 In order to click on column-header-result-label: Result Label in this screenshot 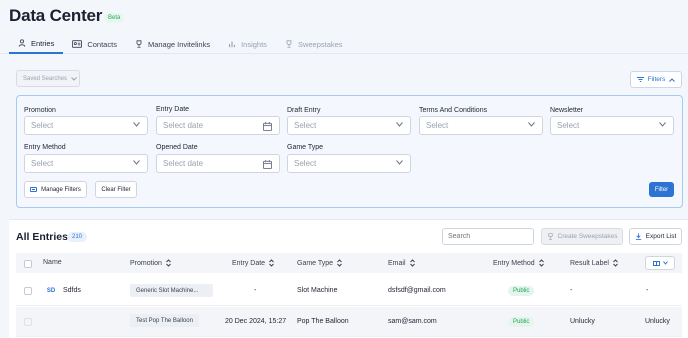, I will do `click(594, 263)`.